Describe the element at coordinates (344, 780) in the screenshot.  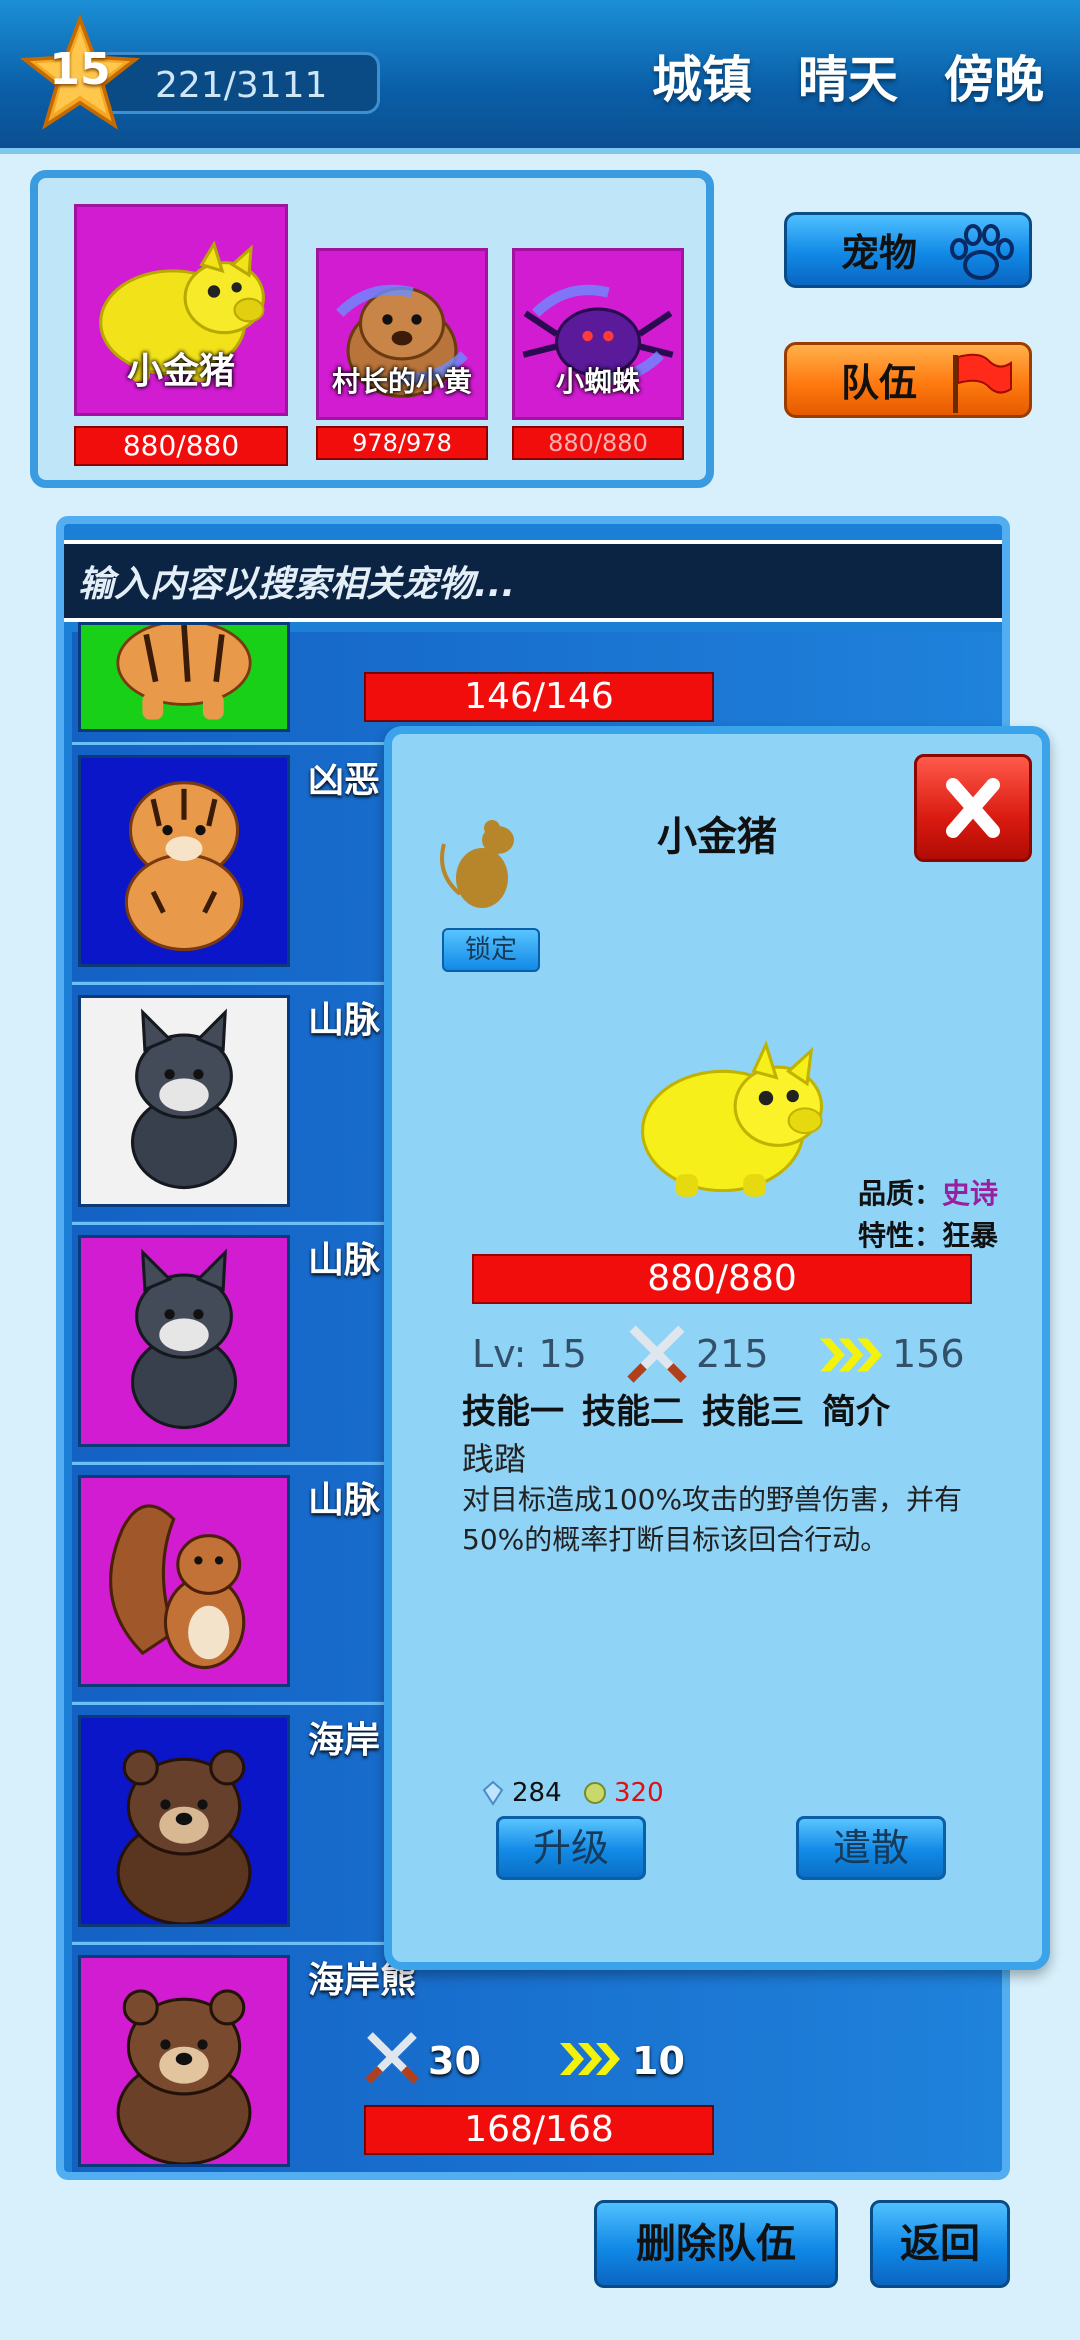
I see `pet-name: 凶恶` at that location.